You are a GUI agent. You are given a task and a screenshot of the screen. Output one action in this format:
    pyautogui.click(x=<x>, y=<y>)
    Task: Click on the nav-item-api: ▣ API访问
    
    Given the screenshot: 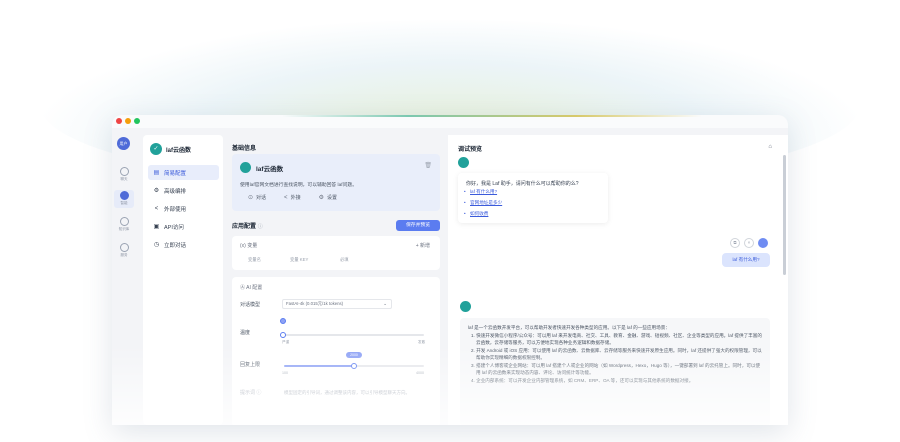 What is the action you would take?
    pyautogui.click(x=183, y=226)
    